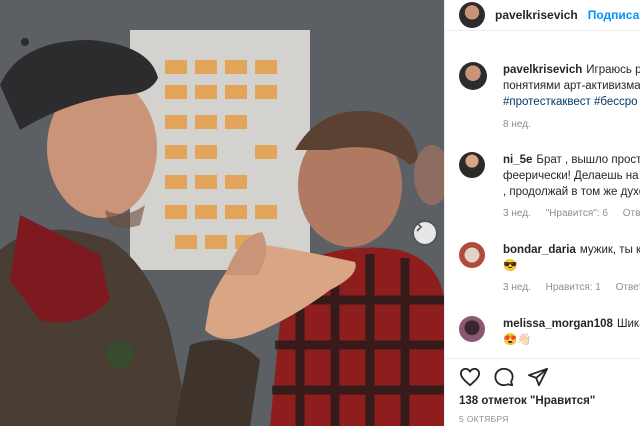 The image size is (640, 426). I want to click on comment-text: 😍👋🏻, so click(517, 340).